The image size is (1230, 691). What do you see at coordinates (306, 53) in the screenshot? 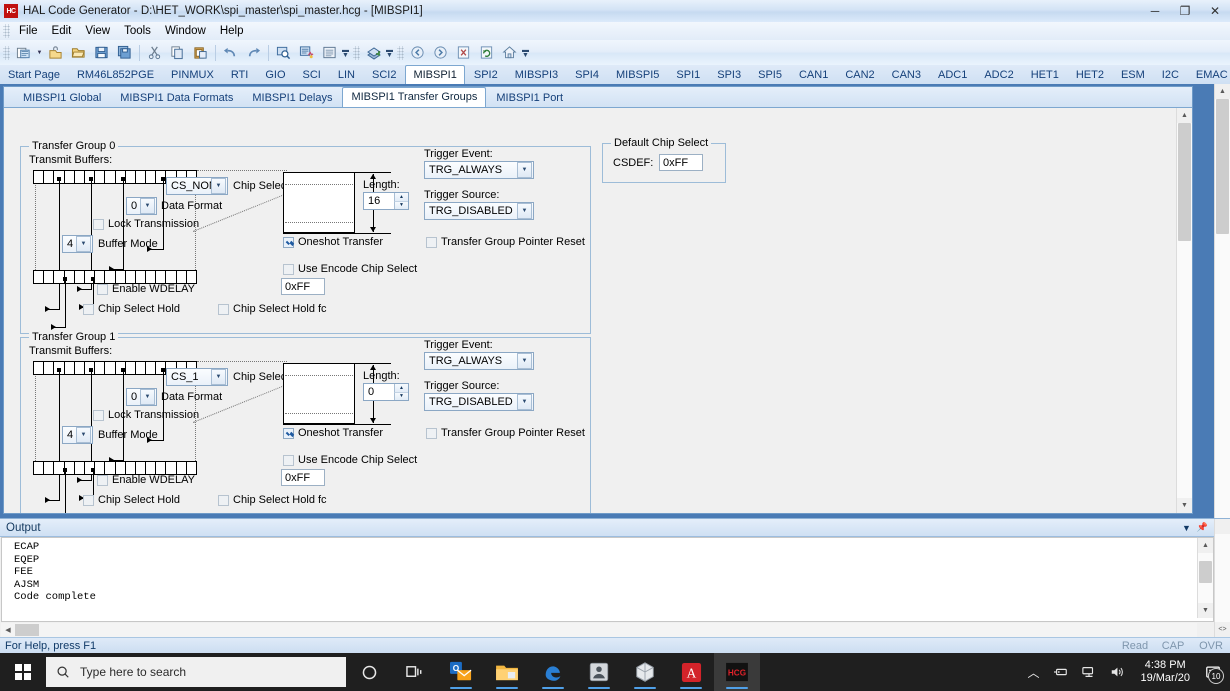
I see `validate-icon` at bounding box center [306, 53].